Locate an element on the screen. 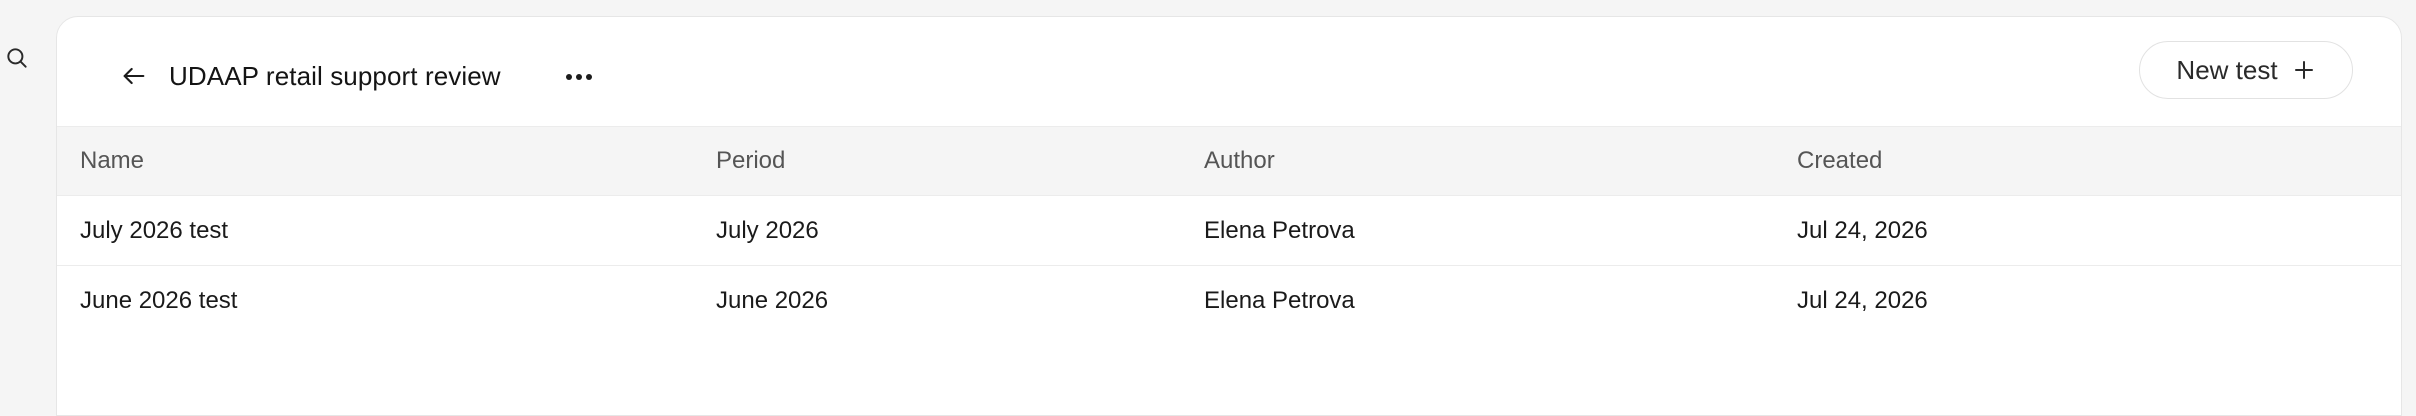  column-header-author: Author is located at coordinates (1239, 161).